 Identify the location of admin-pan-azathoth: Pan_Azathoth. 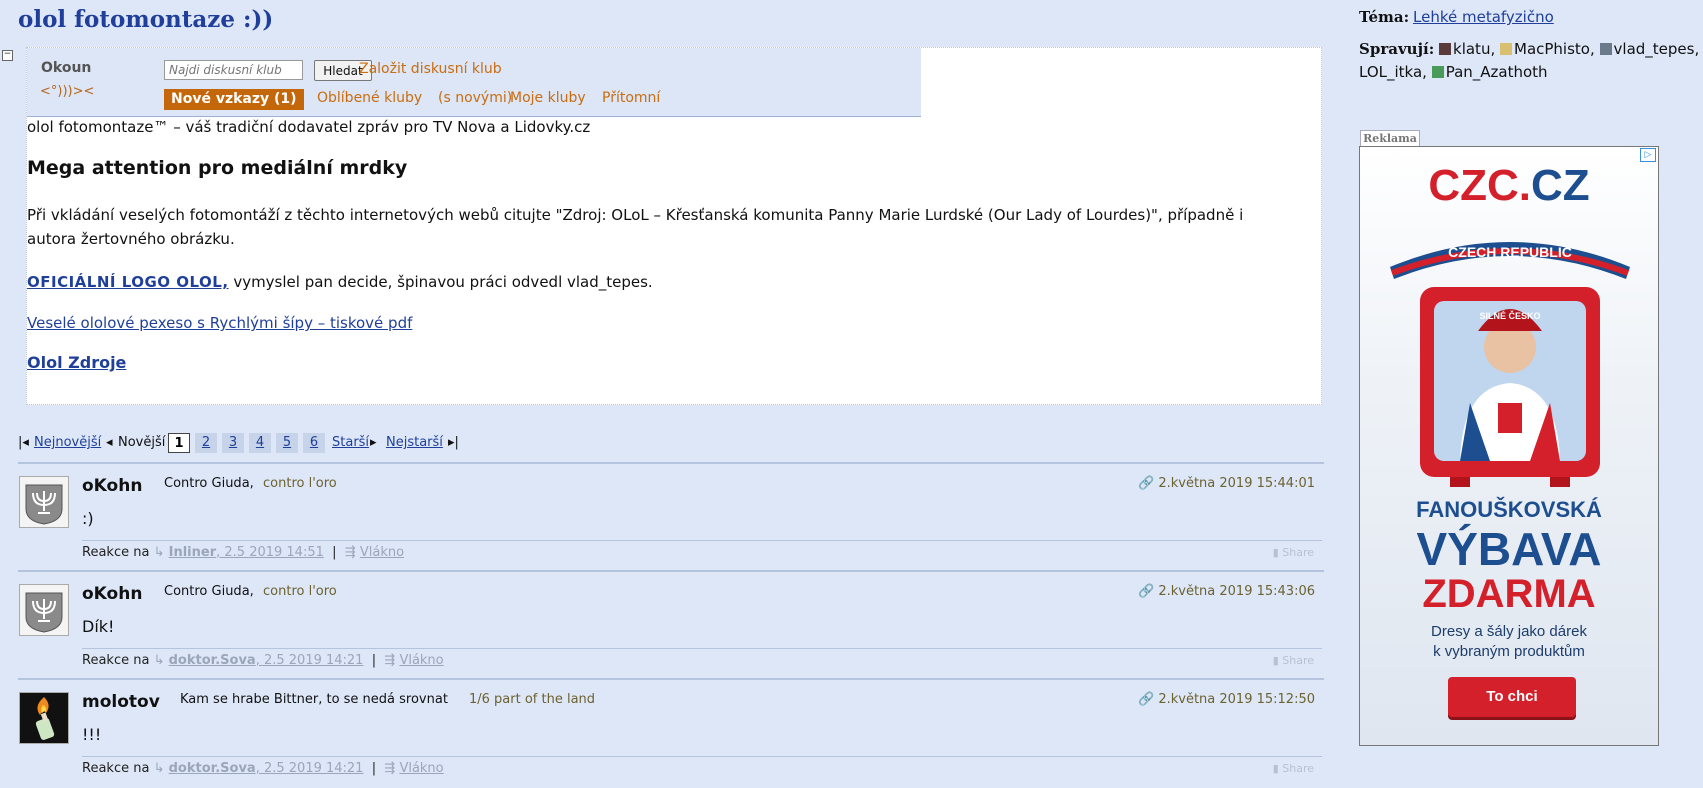
(1497, 72).